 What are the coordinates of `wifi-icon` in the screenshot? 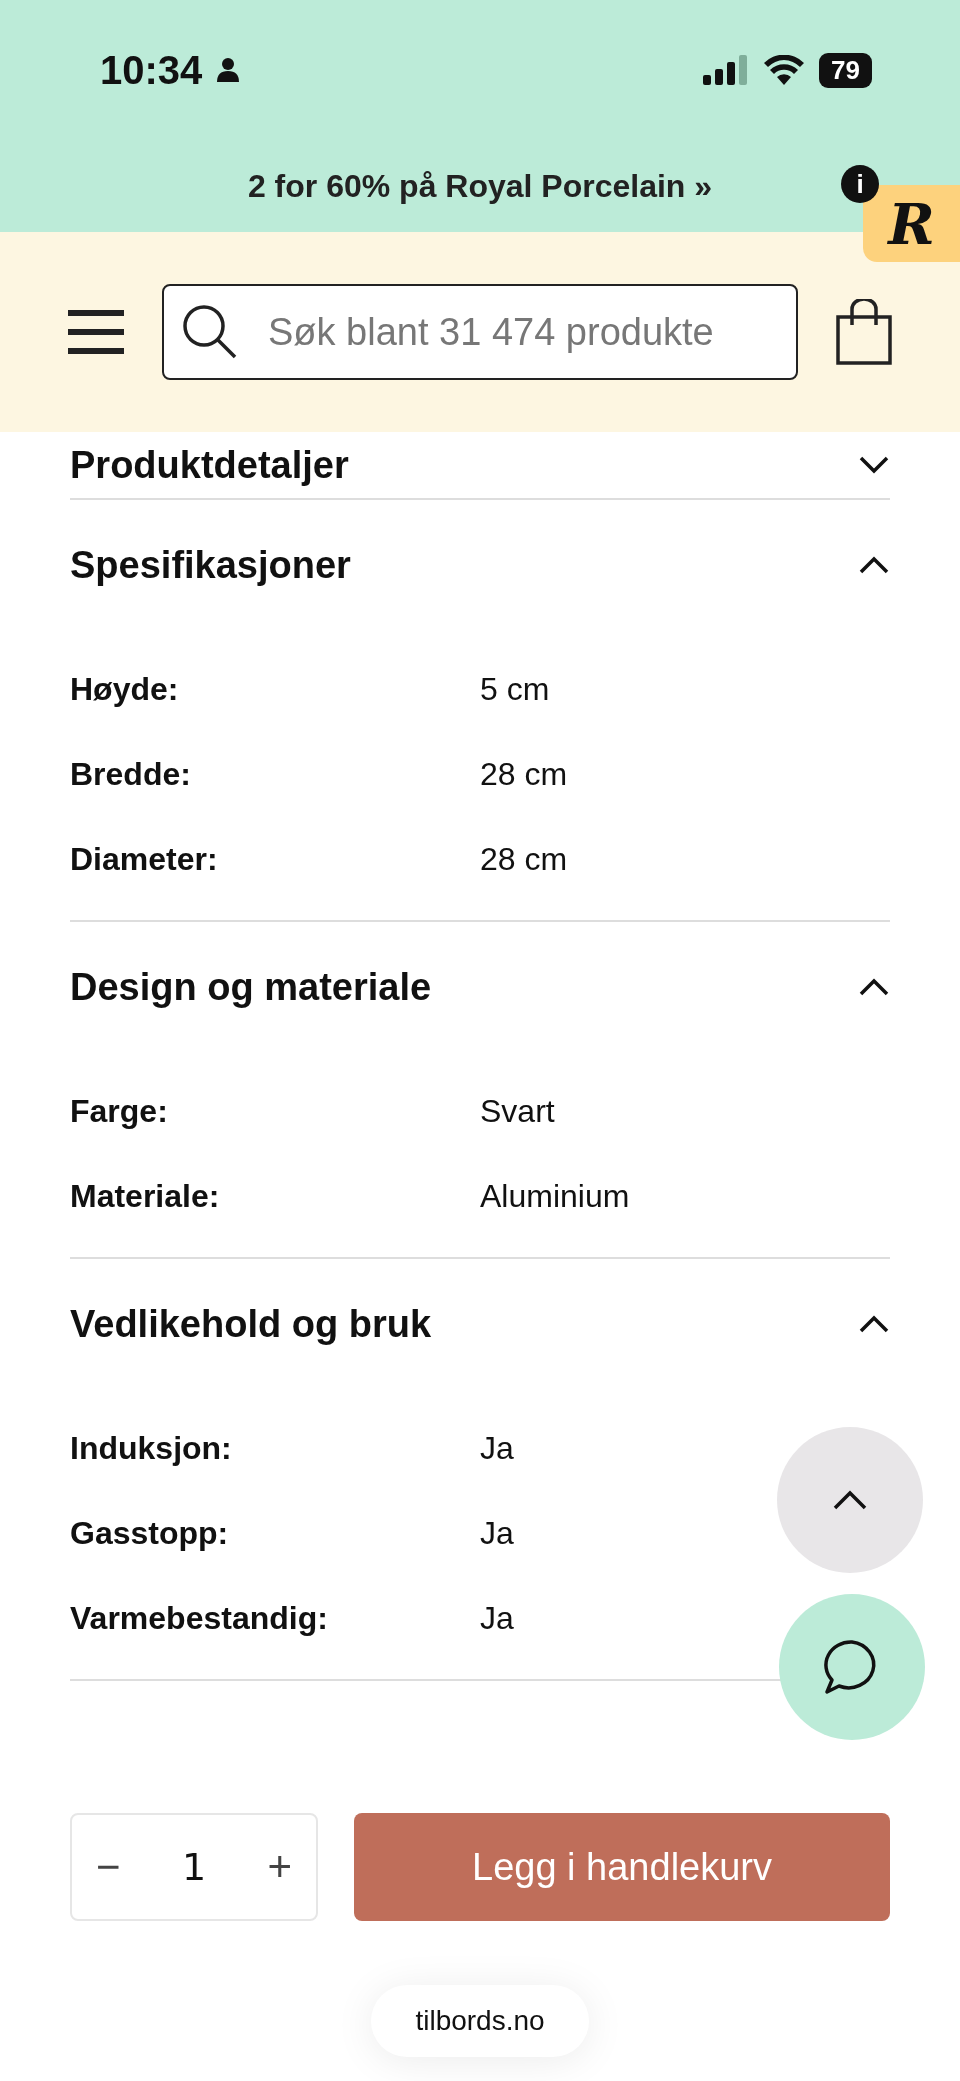 It's located at (784, 70).